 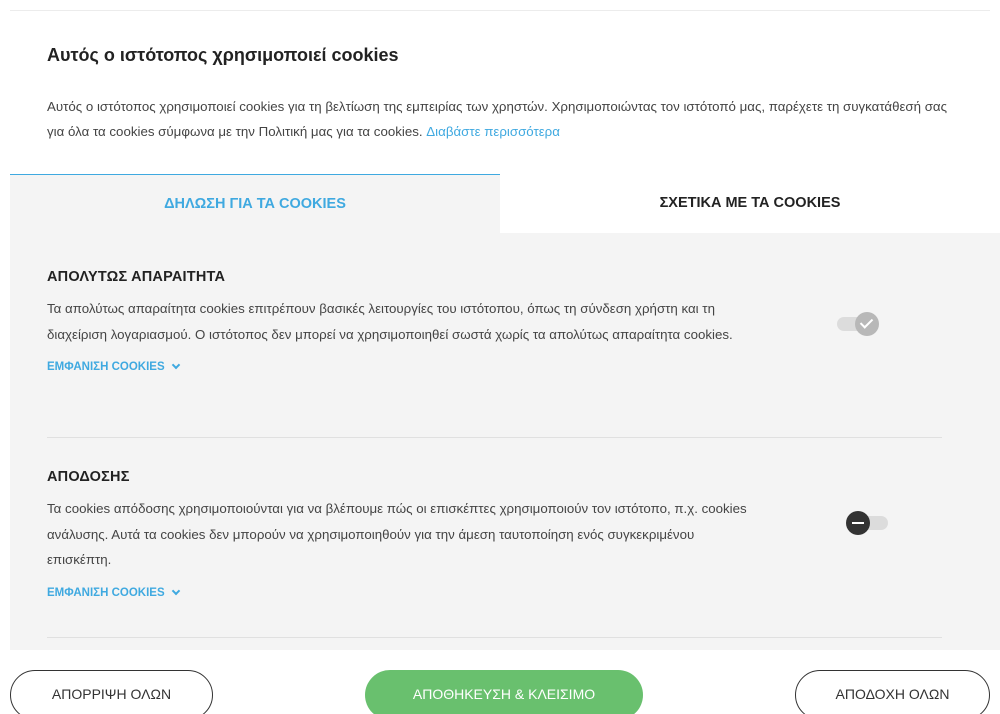 I want to click on performance-toggle, so click(x=868, y=523).